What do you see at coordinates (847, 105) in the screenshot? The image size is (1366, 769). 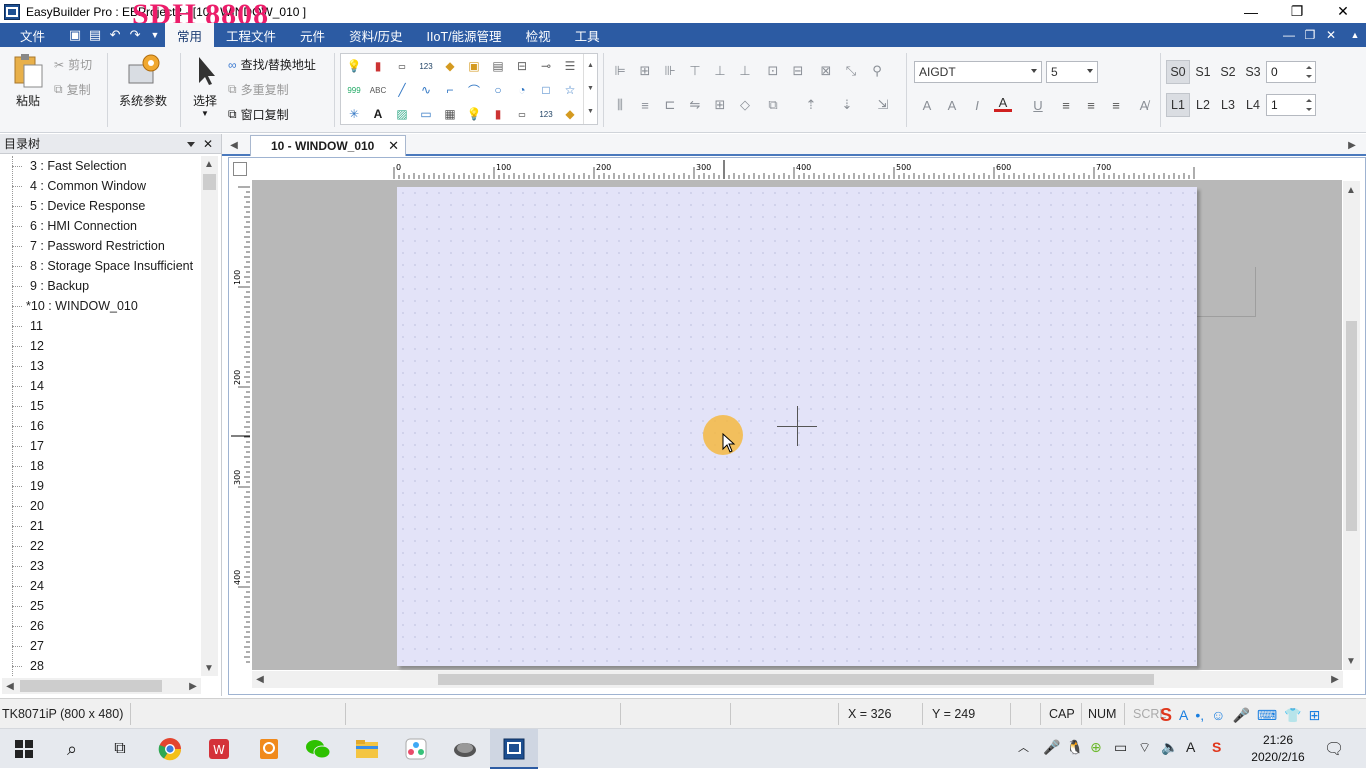 I see `send-backward-icon: ⇣` at bounding box center [847, 105].